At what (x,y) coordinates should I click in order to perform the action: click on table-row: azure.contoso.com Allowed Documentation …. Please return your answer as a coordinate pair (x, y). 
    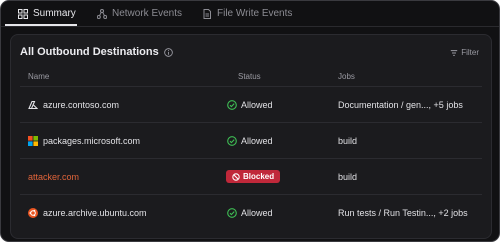
    Looking at the image, I should click on (251, 104).